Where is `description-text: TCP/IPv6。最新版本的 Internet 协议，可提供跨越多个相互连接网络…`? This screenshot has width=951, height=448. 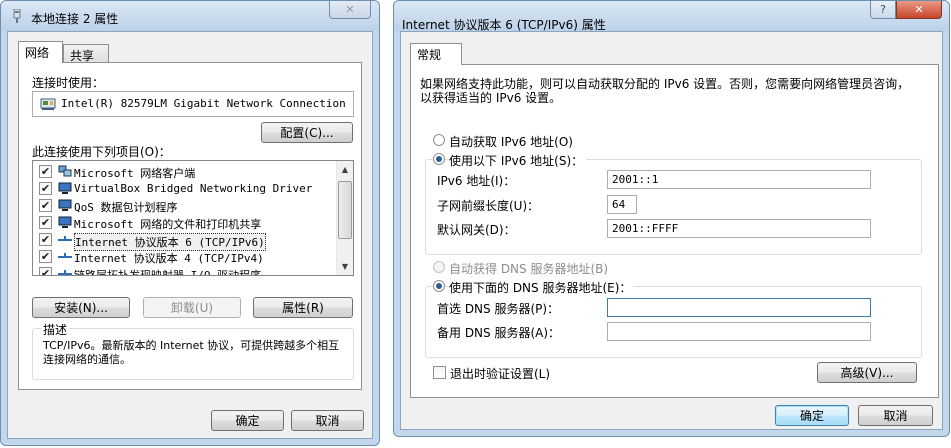 description-text: TCP/IPv6。最新版本的 Internet 协议，可提供跨越多个相互连接网络… is located at coordinates (191, 352).